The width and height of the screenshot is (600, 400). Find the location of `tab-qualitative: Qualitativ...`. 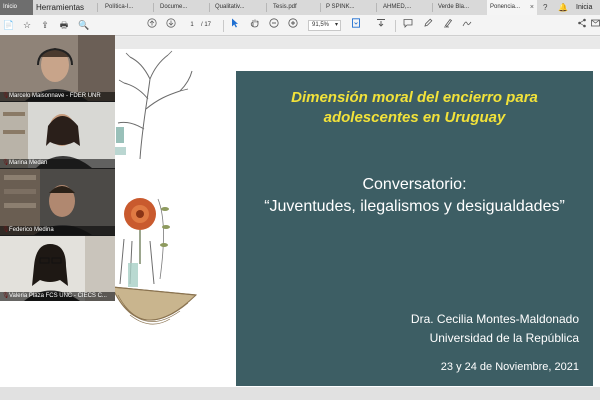

tab-qualitative: Qualitativ... is located at coordinates (233, 7).